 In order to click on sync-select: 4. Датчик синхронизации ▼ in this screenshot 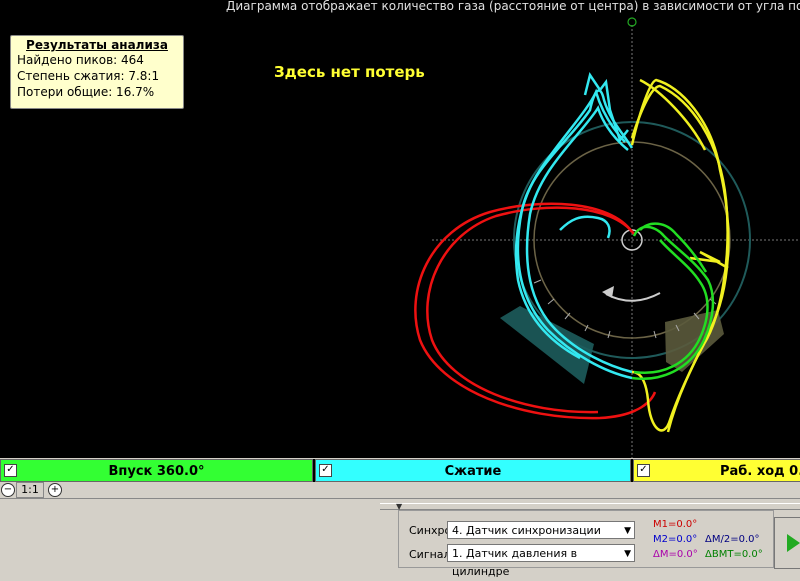, I will do `click(541, 530)`.